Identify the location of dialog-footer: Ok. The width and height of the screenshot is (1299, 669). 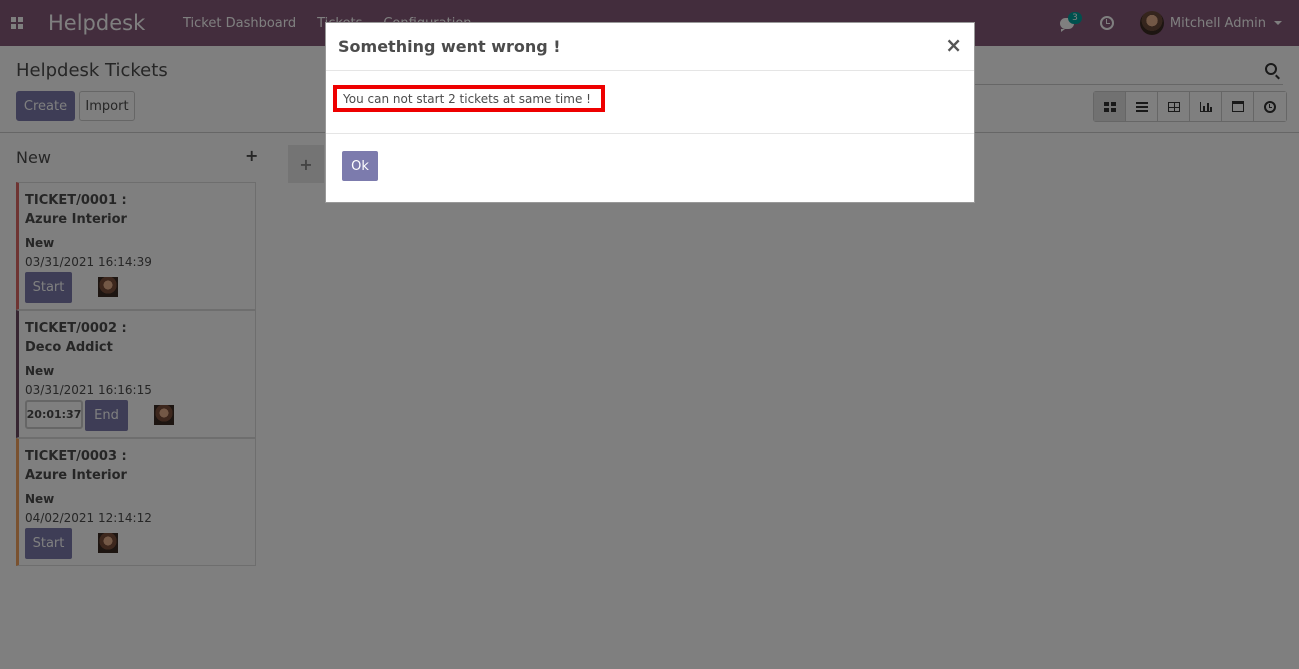
(650, 168).